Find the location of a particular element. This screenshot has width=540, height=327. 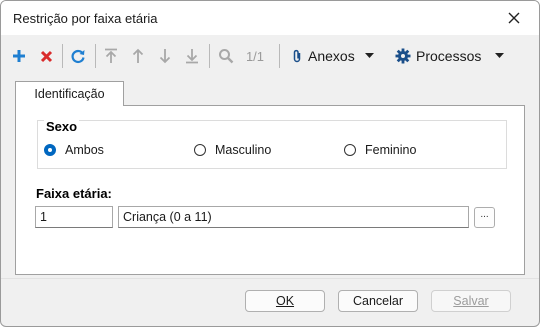

radio-female: Feminino is located at coordinates (380, 150).